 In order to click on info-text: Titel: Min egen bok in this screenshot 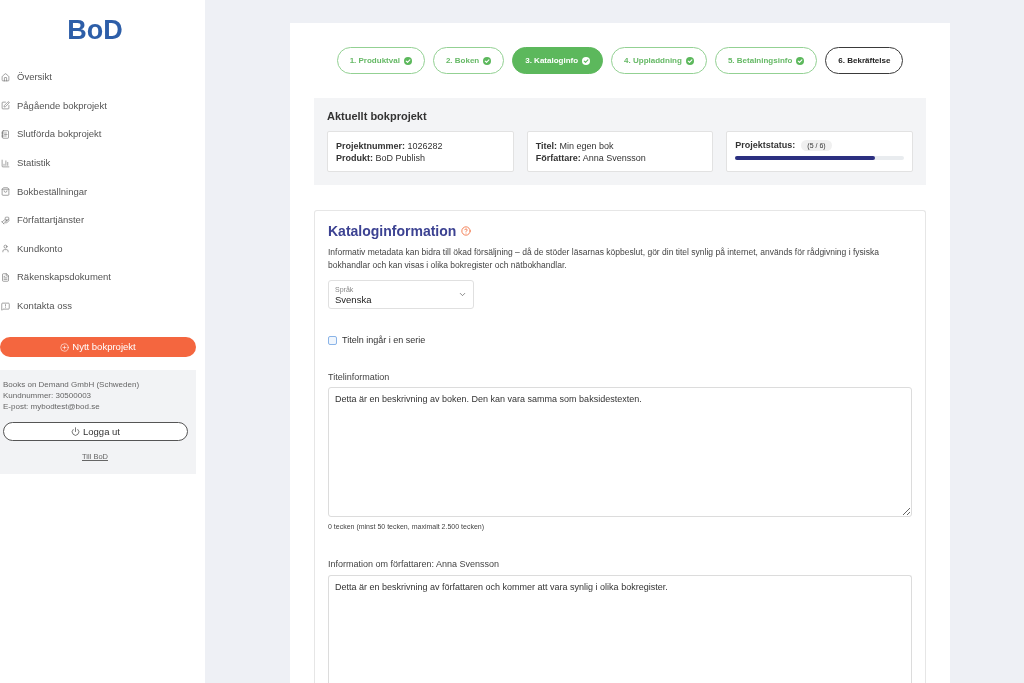, I will do `click(574, 146)`.